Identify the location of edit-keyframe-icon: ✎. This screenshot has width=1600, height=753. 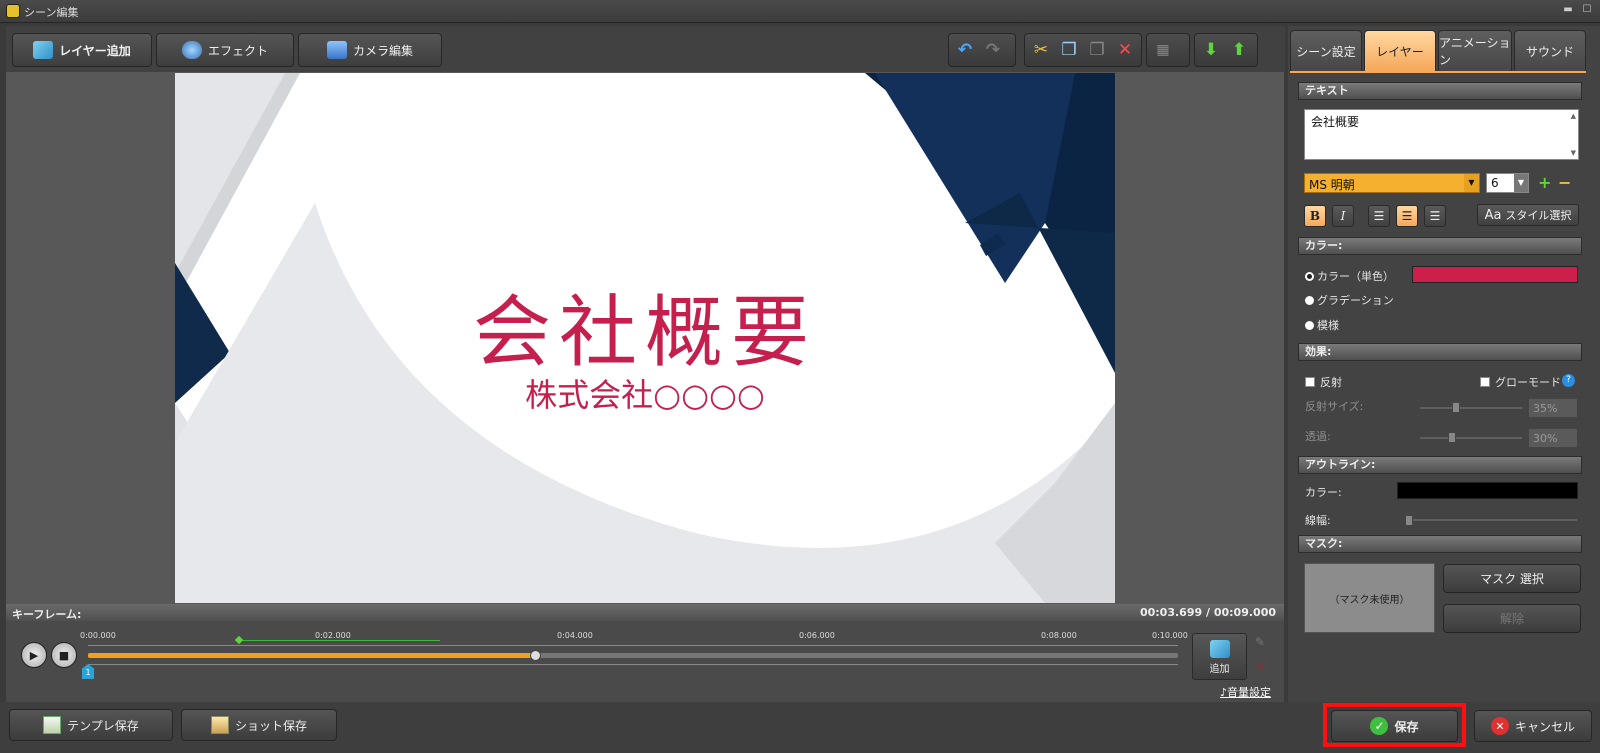
(1260, 642).